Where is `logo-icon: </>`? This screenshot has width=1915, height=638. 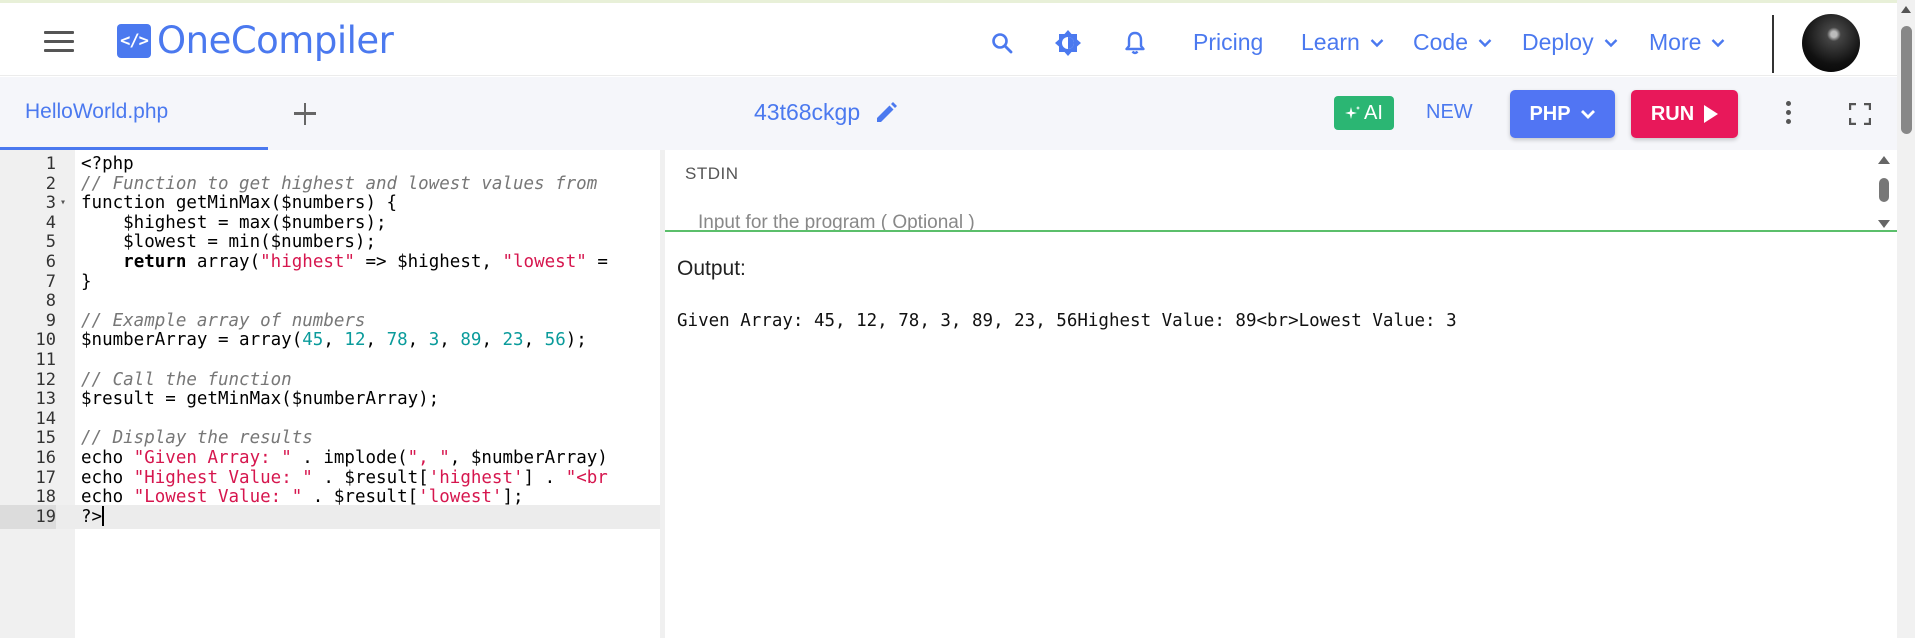
logo-icon: </> is located at coordinates (134, 40).